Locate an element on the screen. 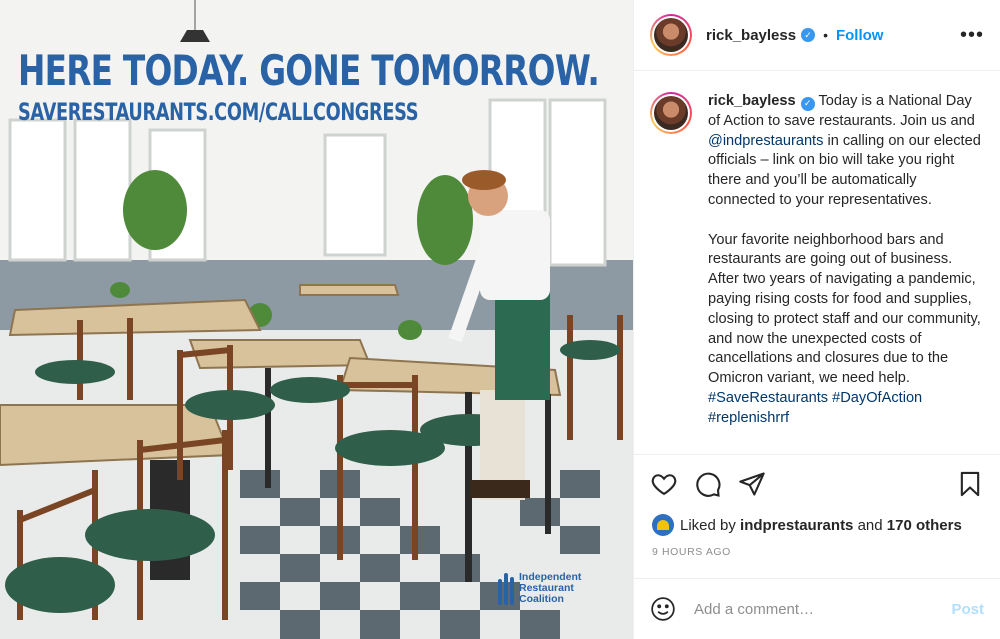 This screenshot has width=1000, height=639. caption-avatar is located at coordinates (671, 113).